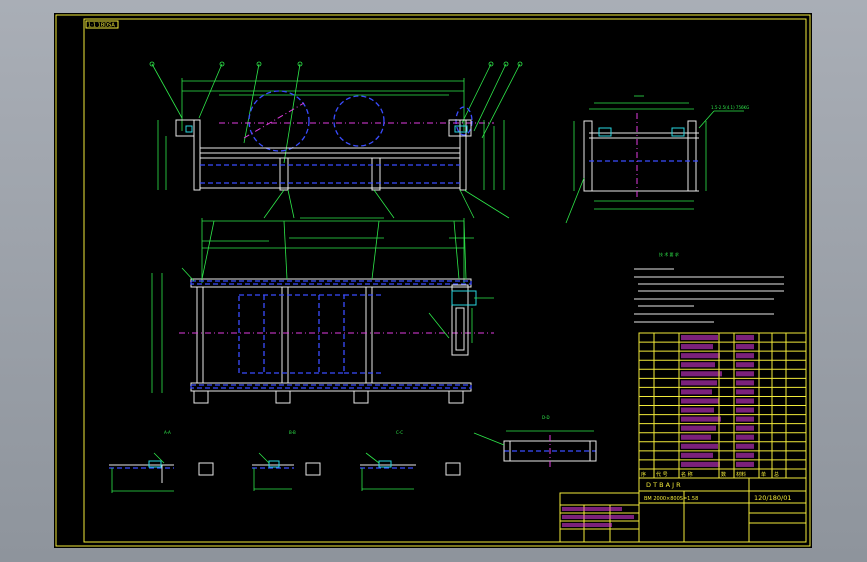 This screenshot has width=867, height=562. I want to click on section-label-a: A-A, so click(167, 432).